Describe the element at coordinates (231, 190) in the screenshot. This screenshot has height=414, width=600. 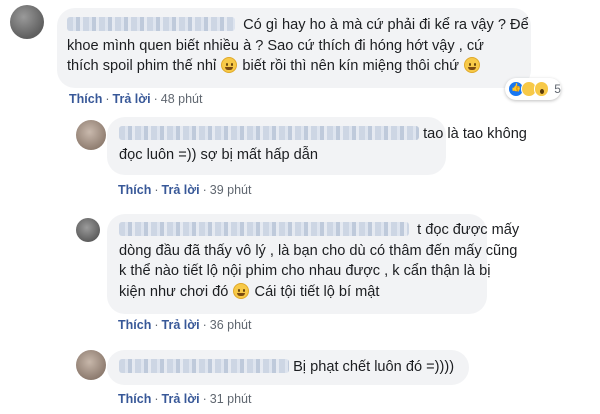
I see `timestamp: 39 phút` at that location.